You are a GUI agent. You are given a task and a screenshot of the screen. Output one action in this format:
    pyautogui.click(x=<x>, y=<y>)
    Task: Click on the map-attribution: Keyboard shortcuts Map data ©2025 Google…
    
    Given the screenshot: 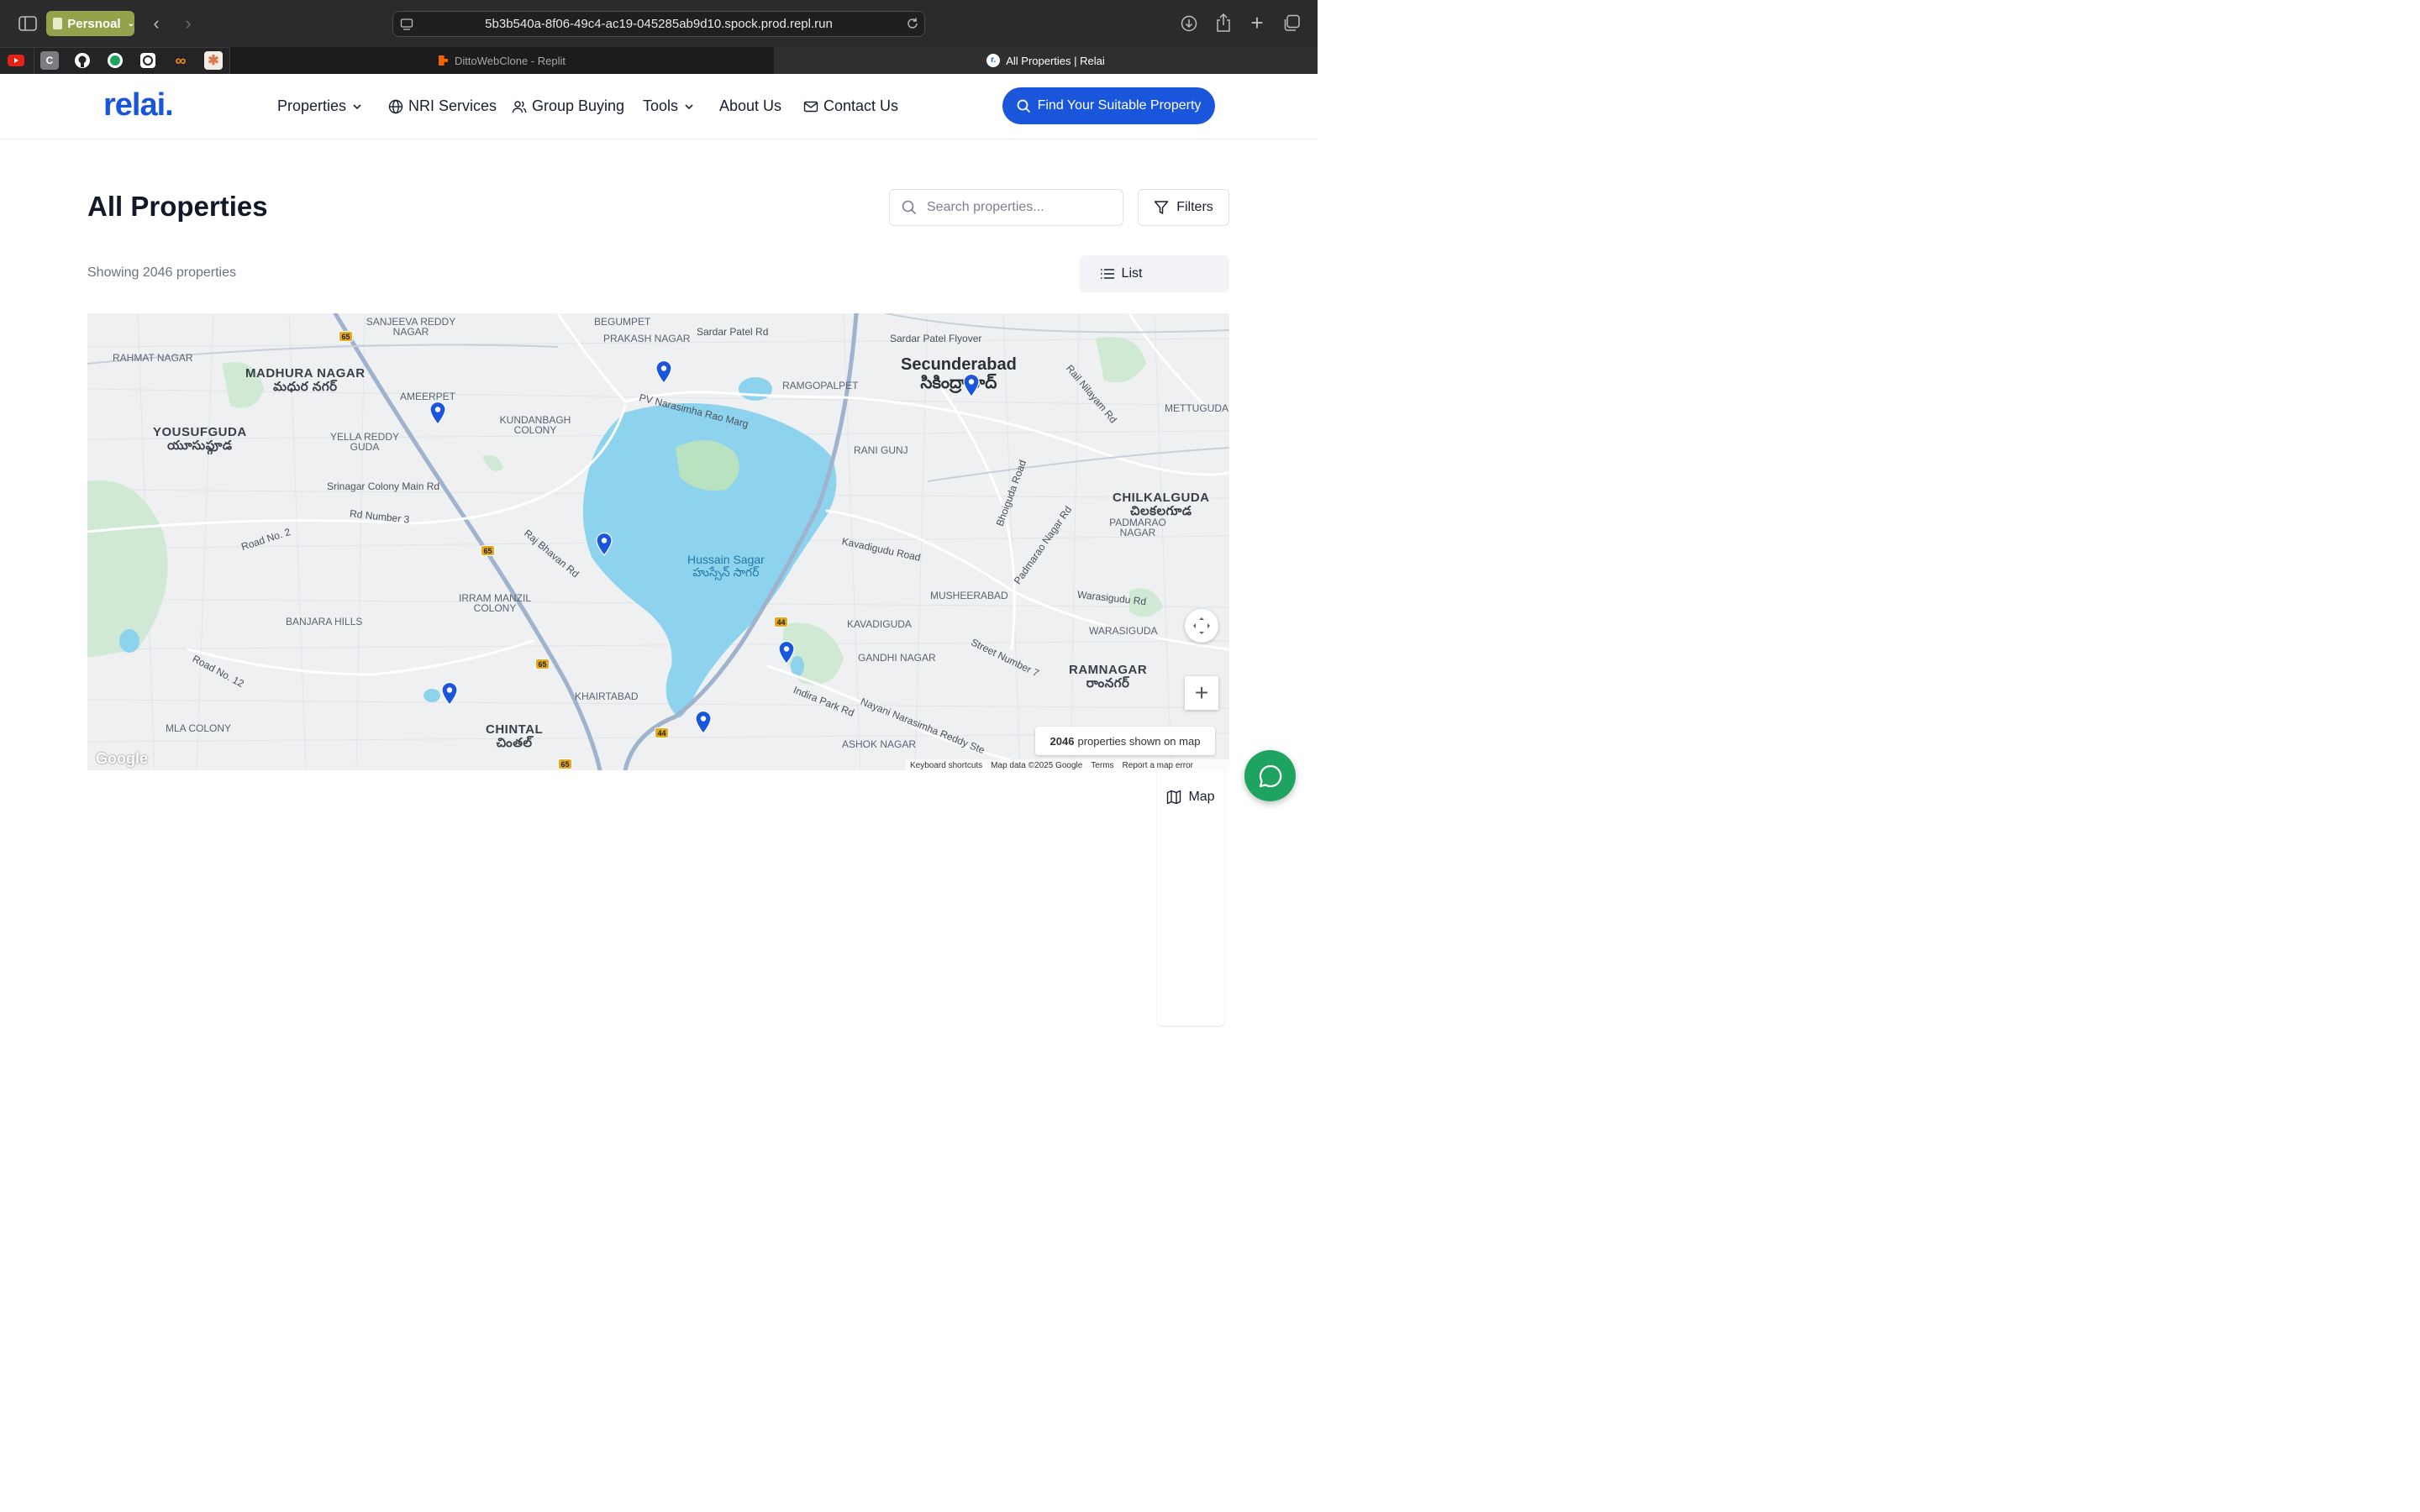 What is the action you would take?
    pyautogui.click(x=1067, y=764)
    